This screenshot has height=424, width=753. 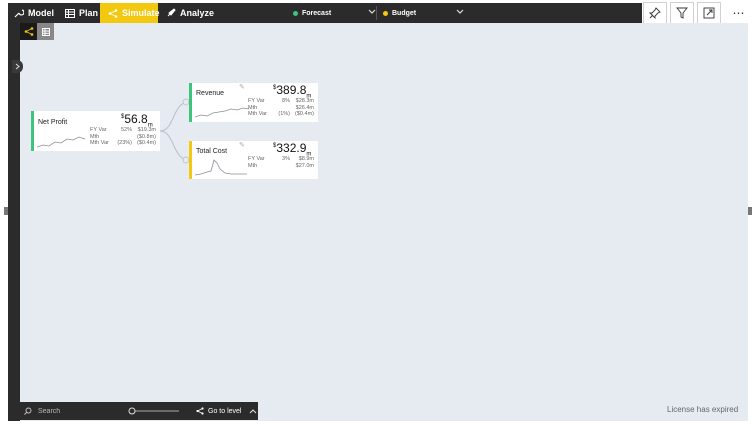 What do you see at coordinates (376, 13) in the screenshot?
I see `toolbar-divider` at bounding box center [376, 13].